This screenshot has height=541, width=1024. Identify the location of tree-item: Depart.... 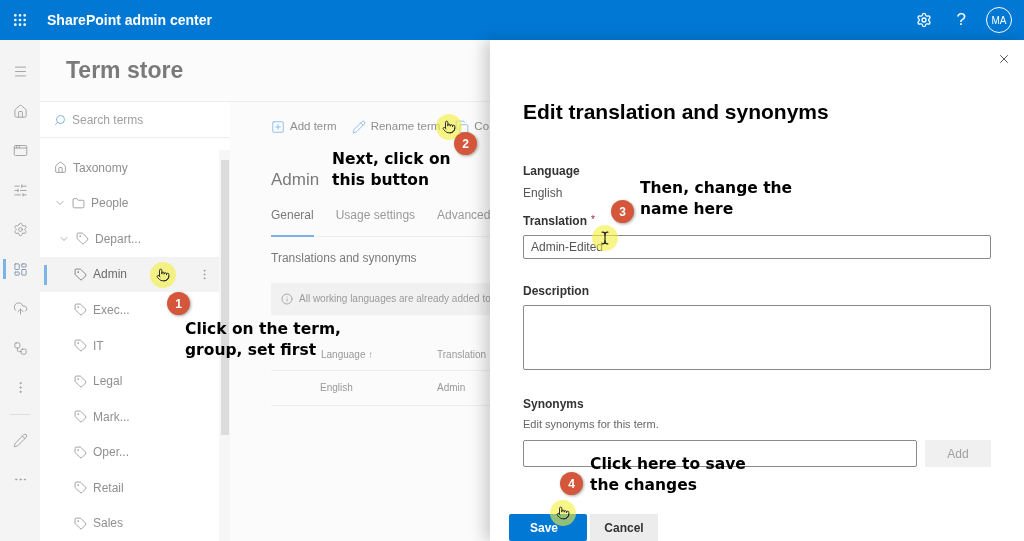
(118, 238).